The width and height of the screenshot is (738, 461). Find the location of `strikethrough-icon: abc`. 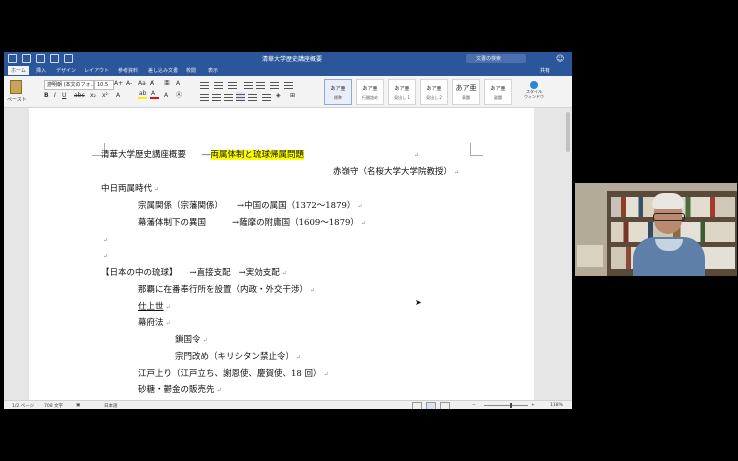

strikethrough-icon: abc is located at coordinates (79, 96).